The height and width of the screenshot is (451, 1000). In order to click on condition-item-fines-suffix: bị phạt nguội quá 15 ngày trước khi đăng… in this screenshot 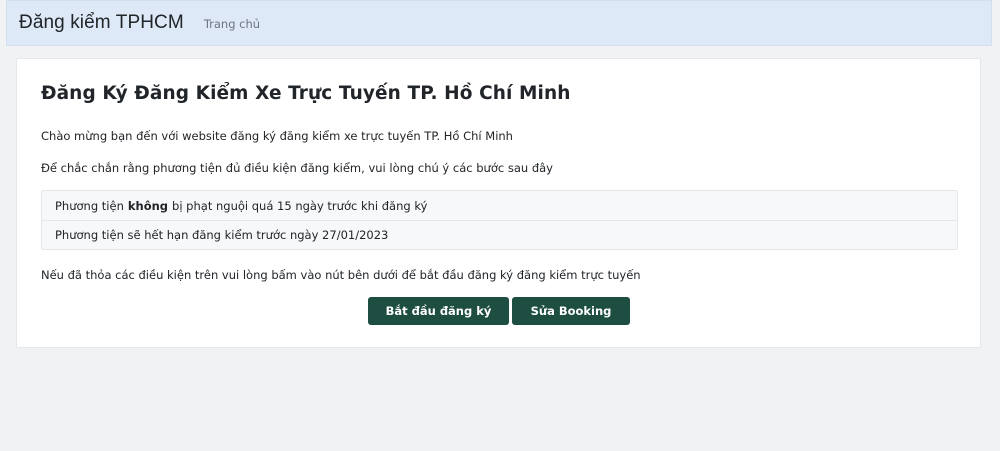, I will do `click(300, 205)`.